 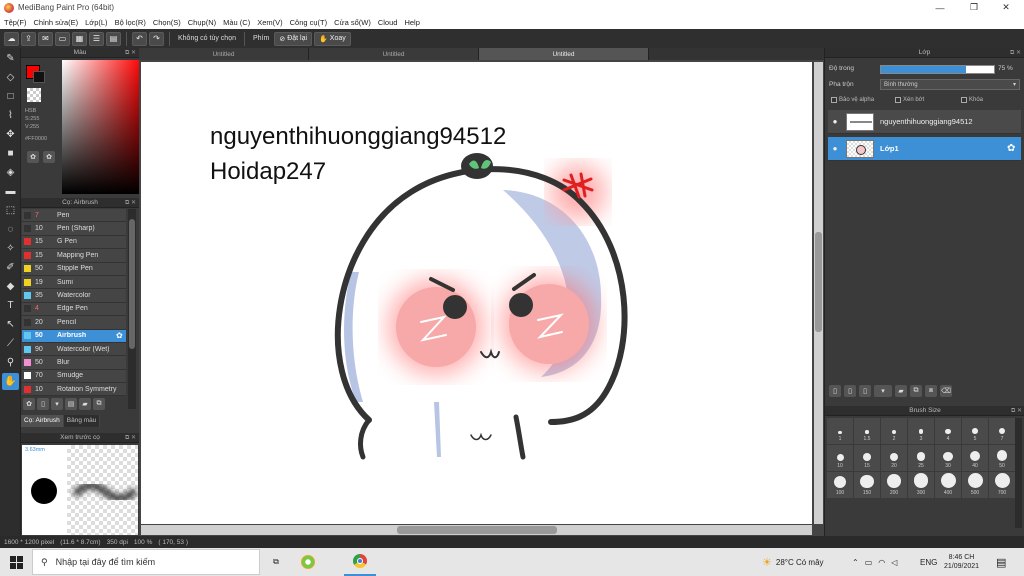 I want to click on brush-size-cell: 1, so click(x=840, y=431).